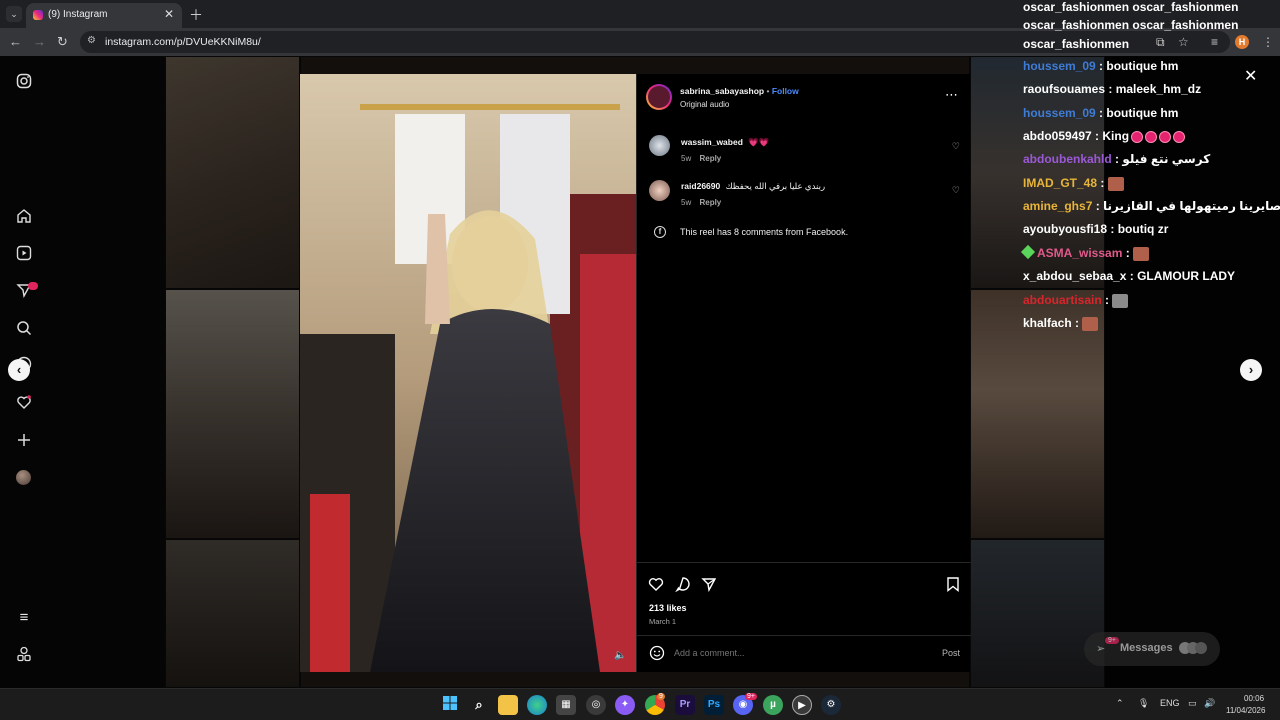 Image resolution: width=1280 pixels, height=720 pixels. I want to click on microphone-icon: 🎙, so click(1143, 703).